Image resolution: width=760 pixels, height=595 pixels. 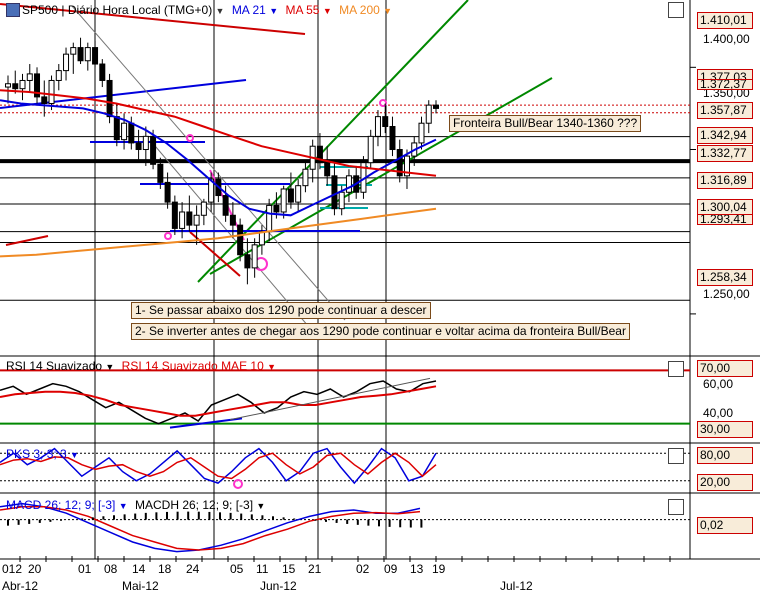 What do you see at coordinates (13, 10) in the screenshot?
I see `symbol-icon` at bounding box center [13, 10].